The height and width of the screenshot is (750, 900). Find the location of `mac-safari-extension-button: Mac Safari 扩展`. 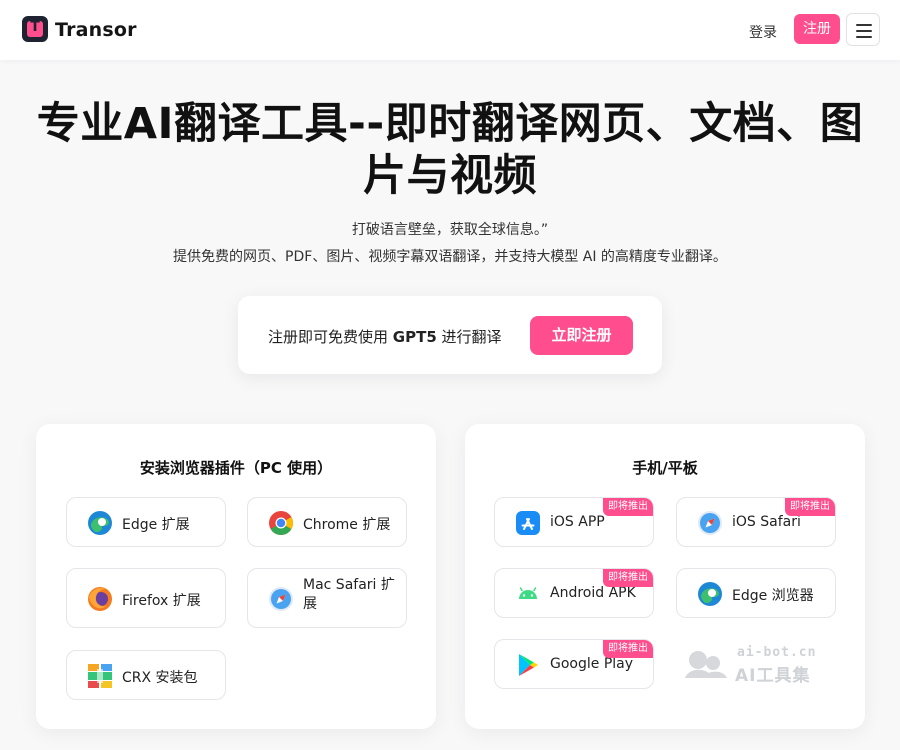

mac-safari-extension-button: Mac Safari 扩展 is located at coordinates (327, 598).